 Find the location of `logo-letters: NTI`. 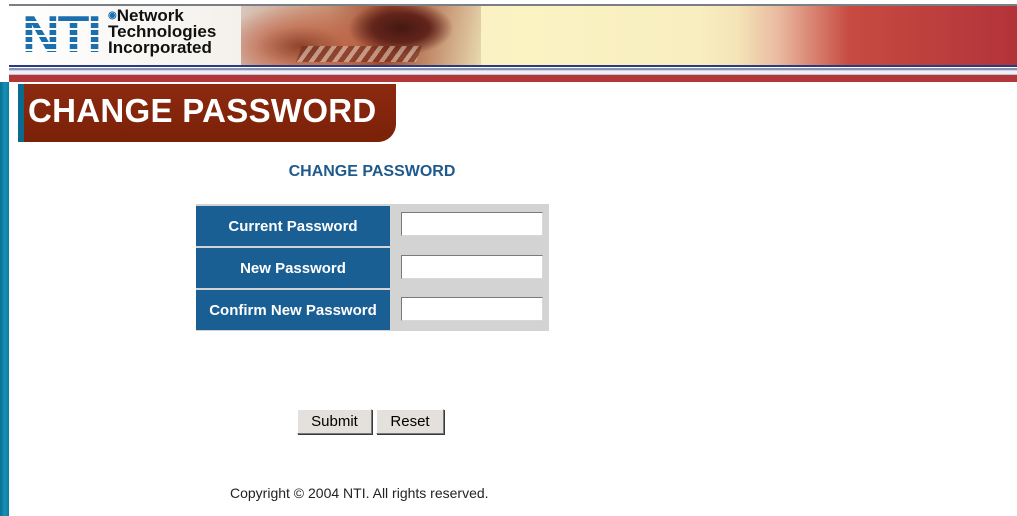

logo-letters: NTI is located at coordinates (62, 35).